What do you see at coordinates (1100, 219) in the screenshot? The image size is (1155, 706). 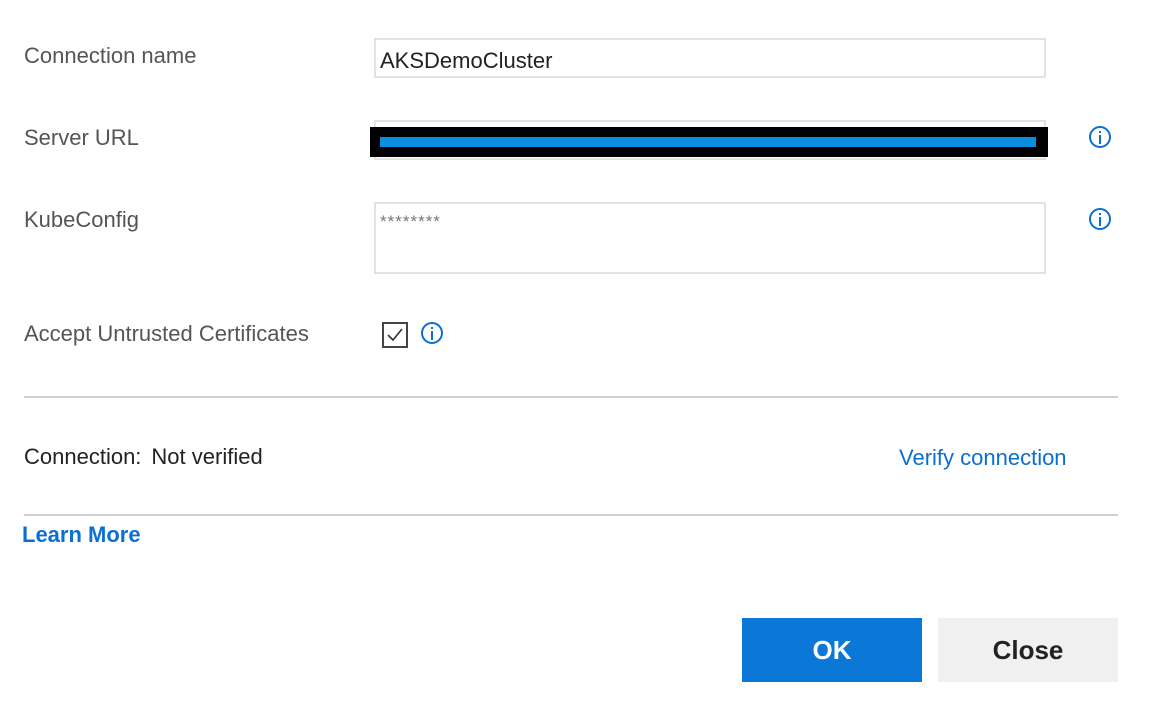 I see `kubeconfig-info-icon` at bounding box center [1100, 219].